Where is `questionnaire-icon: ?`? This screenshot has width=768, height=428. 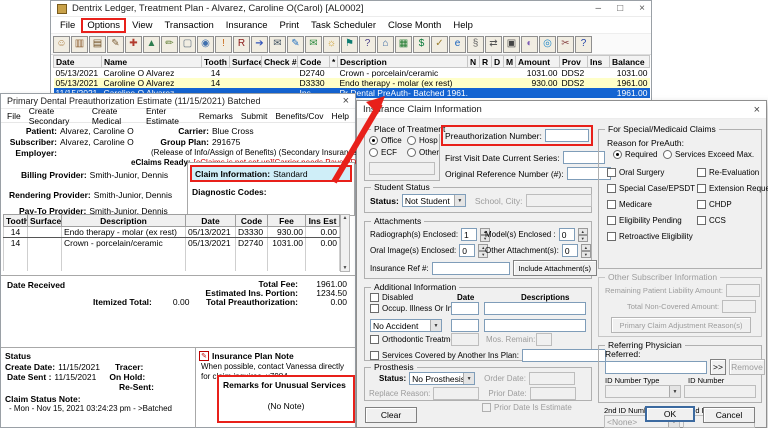 questionnaire-icon: ? is located at coordinates (367, 44).